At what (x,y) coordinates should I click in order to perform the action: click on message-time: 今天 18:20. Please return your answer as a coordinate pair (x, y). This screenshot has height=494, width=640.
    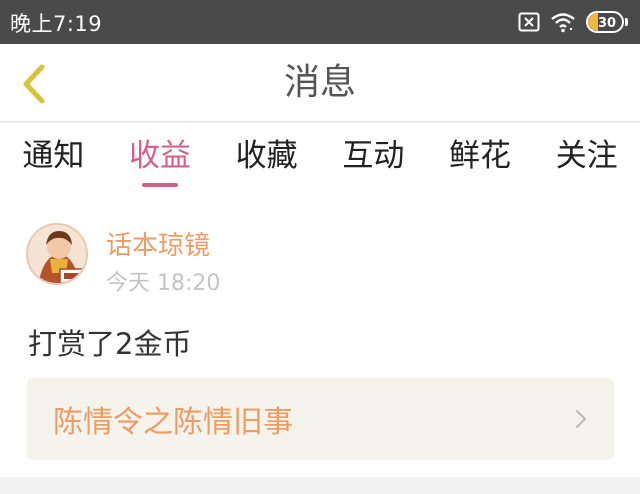
    Looking at the image, I should click on (163, 283).